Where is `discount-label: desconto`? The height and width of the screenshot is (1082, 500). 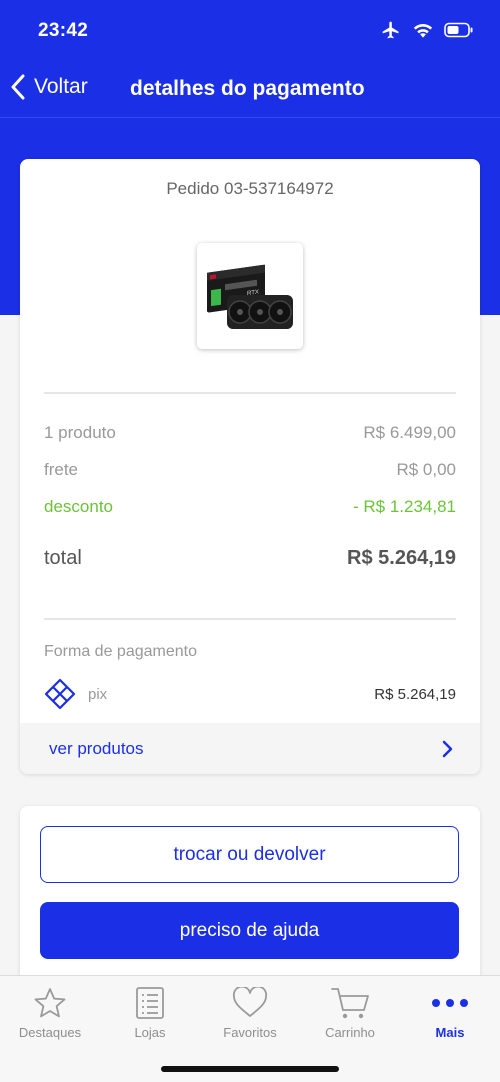
discount-label: desconto is located at coordinates (78, 506).